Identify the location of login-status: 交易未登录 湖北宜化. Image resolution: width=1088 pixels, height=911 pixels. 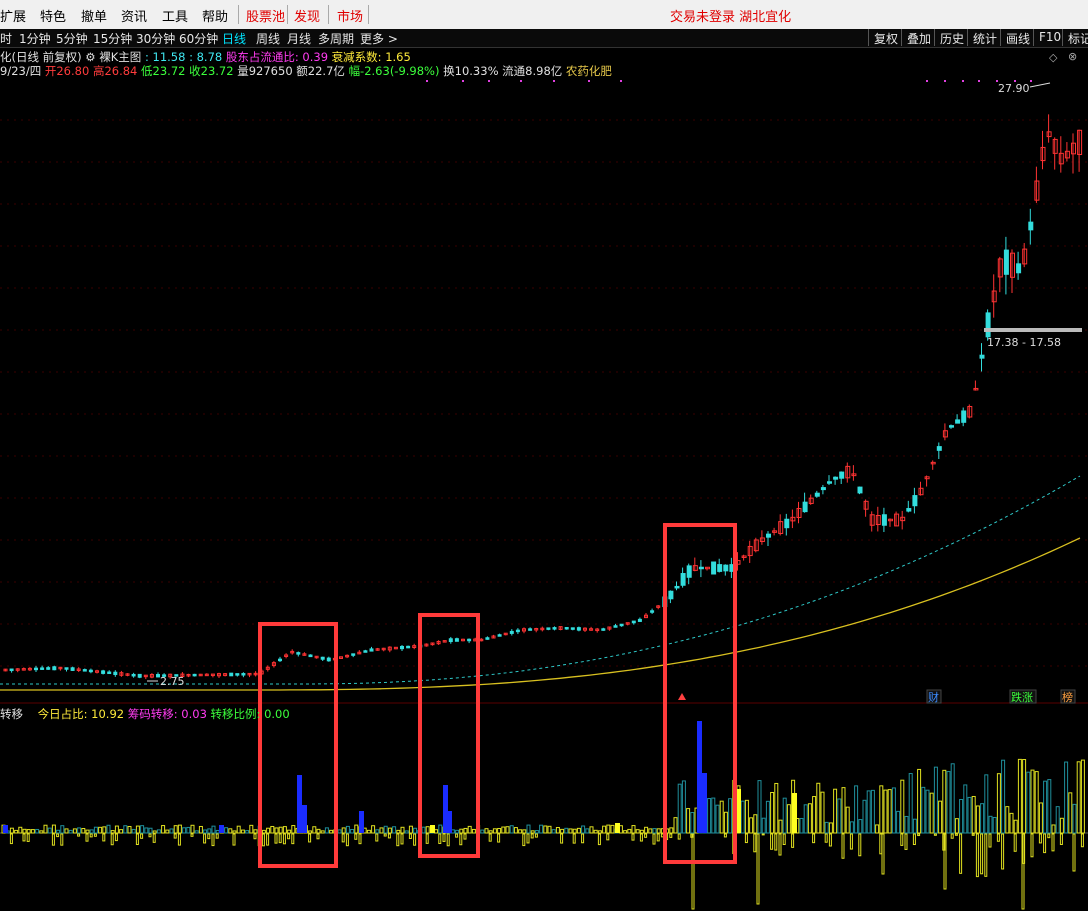
(730, 15).